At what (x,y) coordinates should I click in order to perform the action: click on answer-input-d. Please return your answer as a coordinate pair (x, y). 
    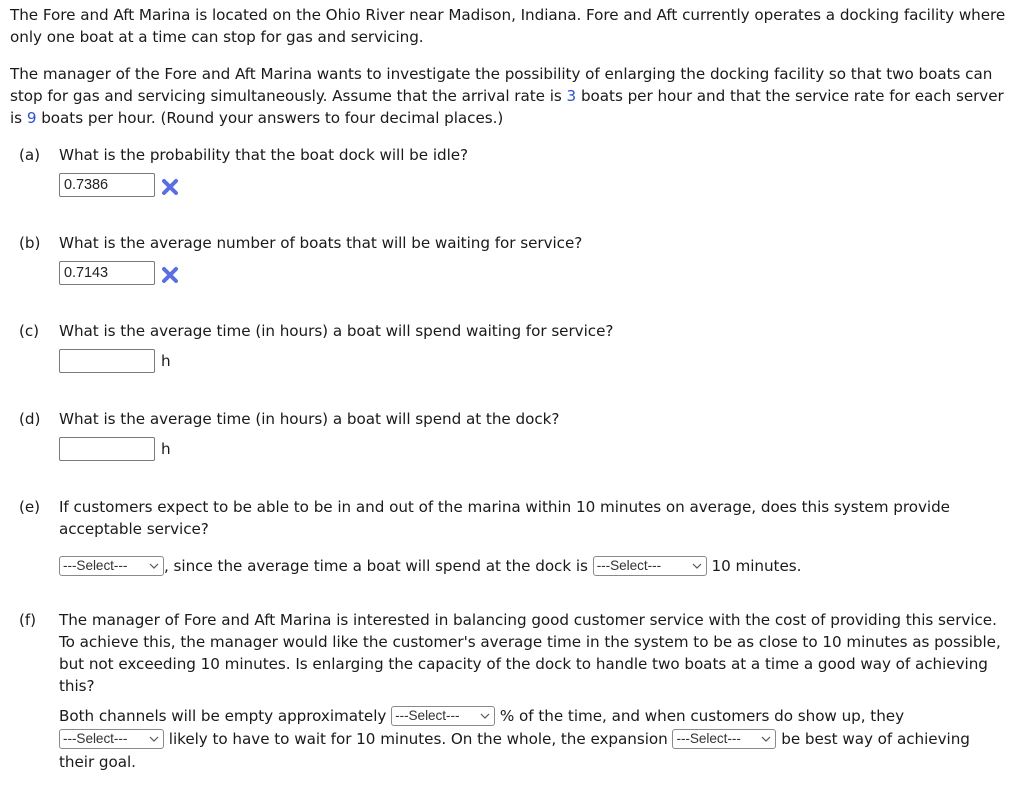
    Looking at the image, I should click on (107, 449).